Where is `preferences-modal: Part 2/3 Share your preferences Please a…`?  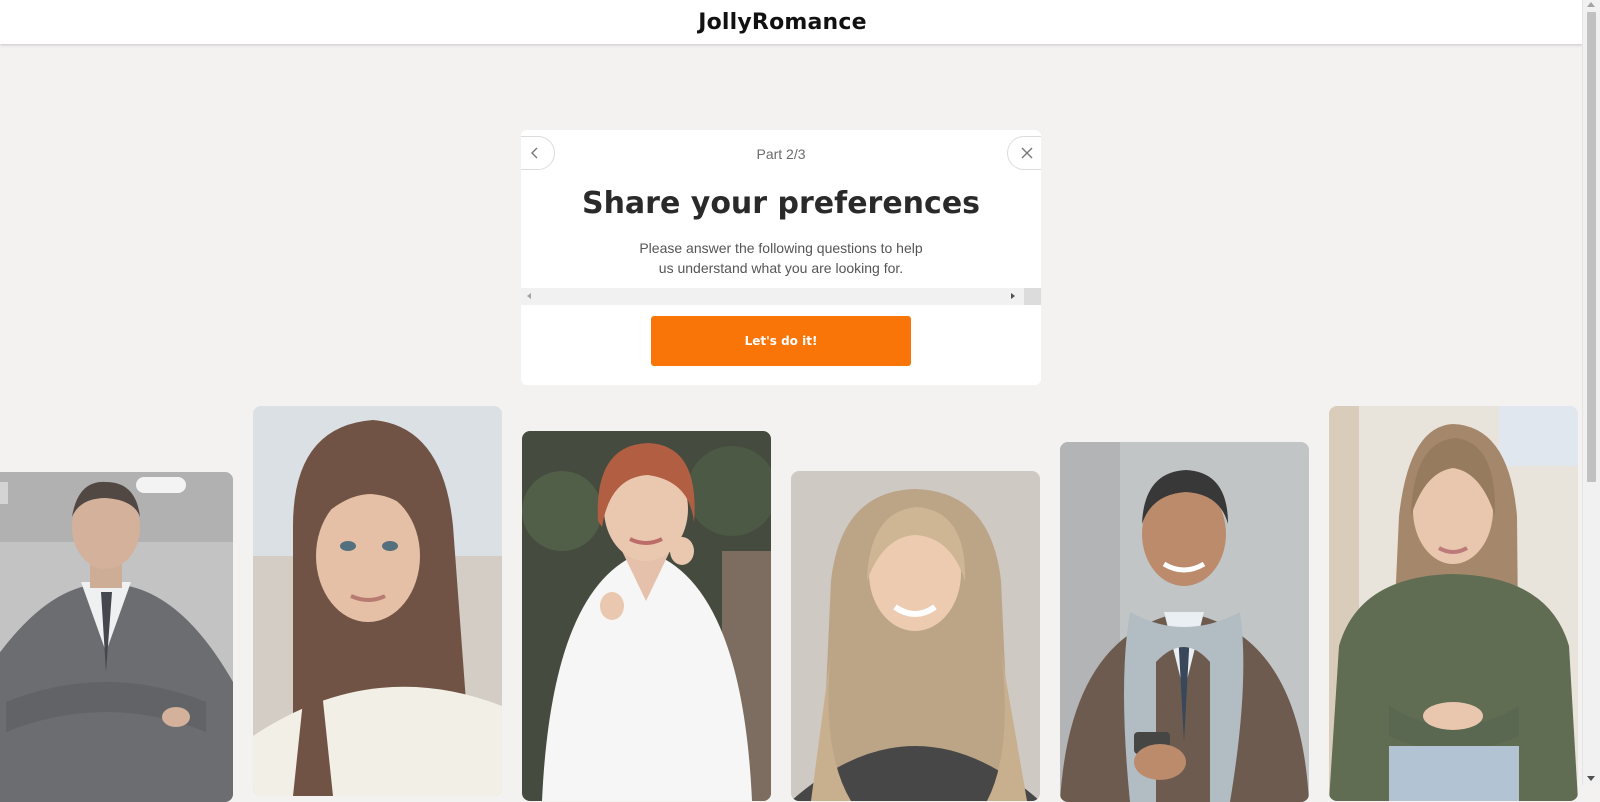 preferences-modal: Part 2/3 Share your preferences Please a… is located at coordinates (781, 257).